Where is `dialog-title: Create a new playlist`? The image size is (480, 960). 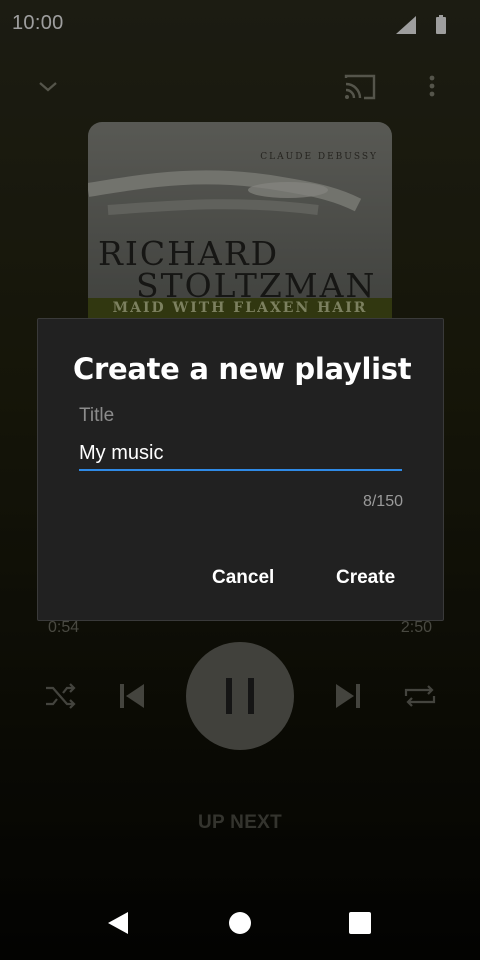
dialog-title: Create a new playlist is located at coordinates (242, 369).